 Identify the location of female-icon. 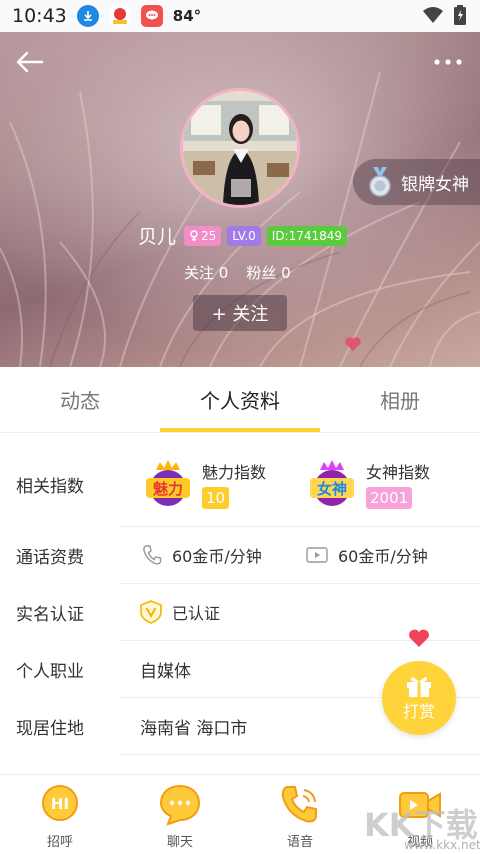
(194, 235).